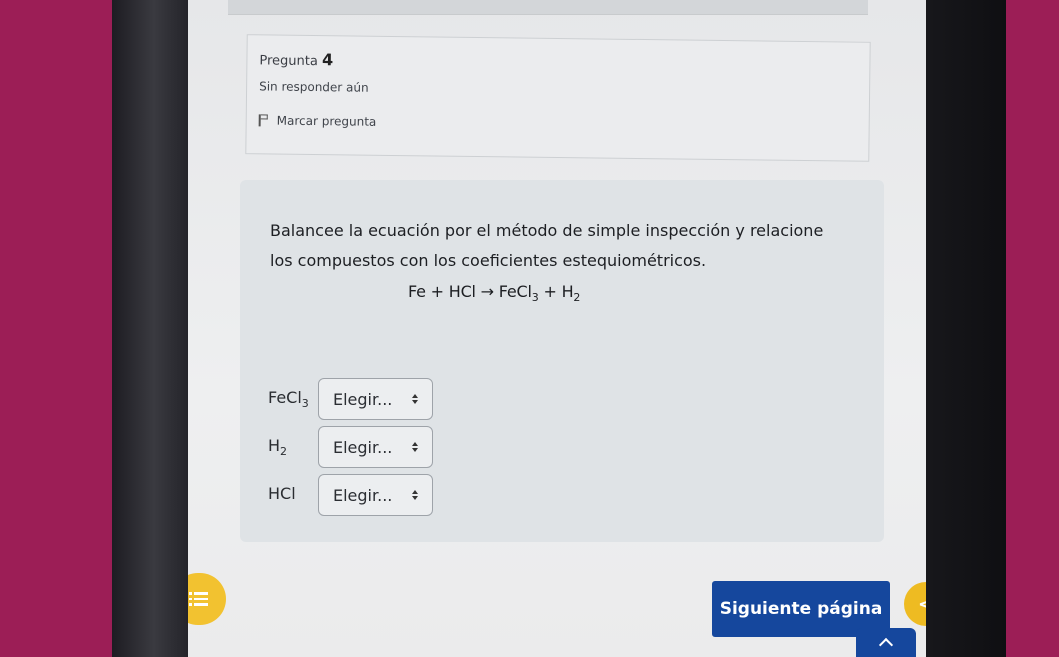  Describe the element at coordinates (274, 445) in the screenshot. I see `compound-name: H` at that location.